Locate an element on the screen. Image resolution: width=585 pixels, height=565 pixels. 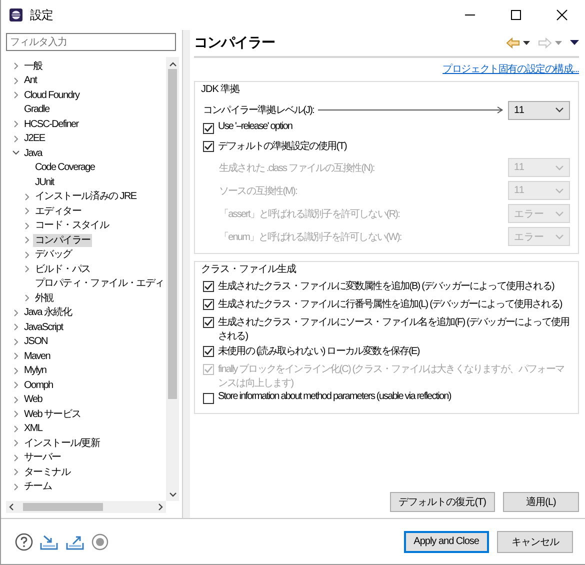
checkbox-label: 未使用の (読み取られない) ローカル変数を保存(E) is located at coordinates (319, 351).